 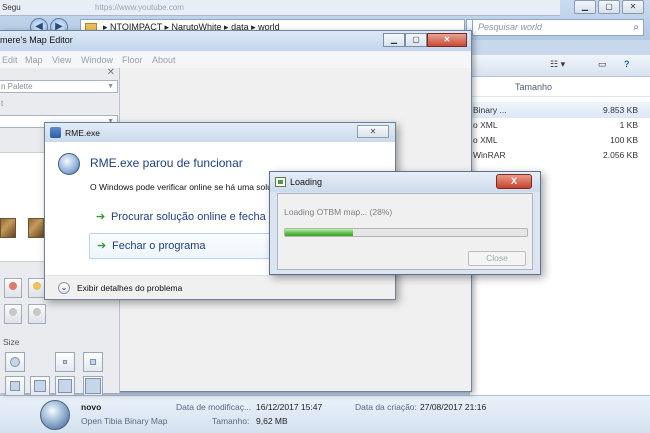 I want to click on close-program-option: ➔ Fechar o programa, so click(x=184, y=246).